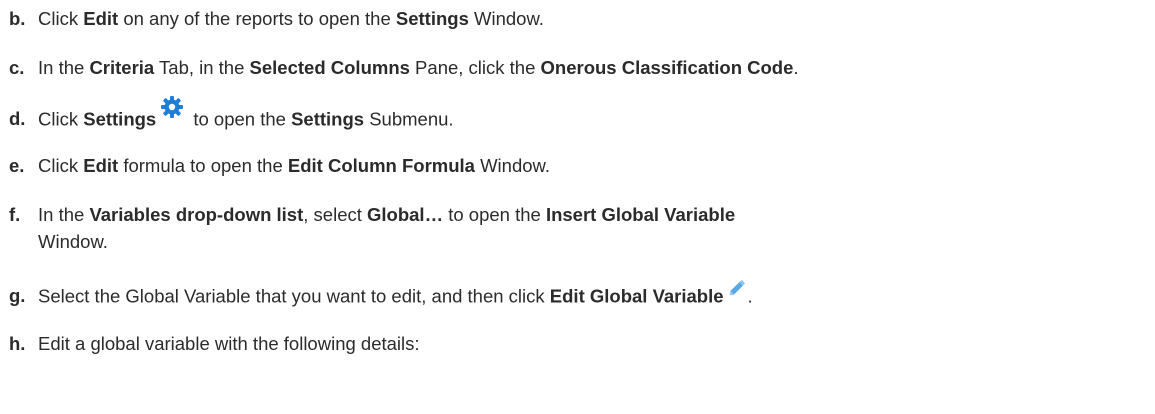 This screenshot has height=414, width=1155. Describe the element at coordinates (17, 296) in the screenshot. I see `step-letter: g.` at that location.